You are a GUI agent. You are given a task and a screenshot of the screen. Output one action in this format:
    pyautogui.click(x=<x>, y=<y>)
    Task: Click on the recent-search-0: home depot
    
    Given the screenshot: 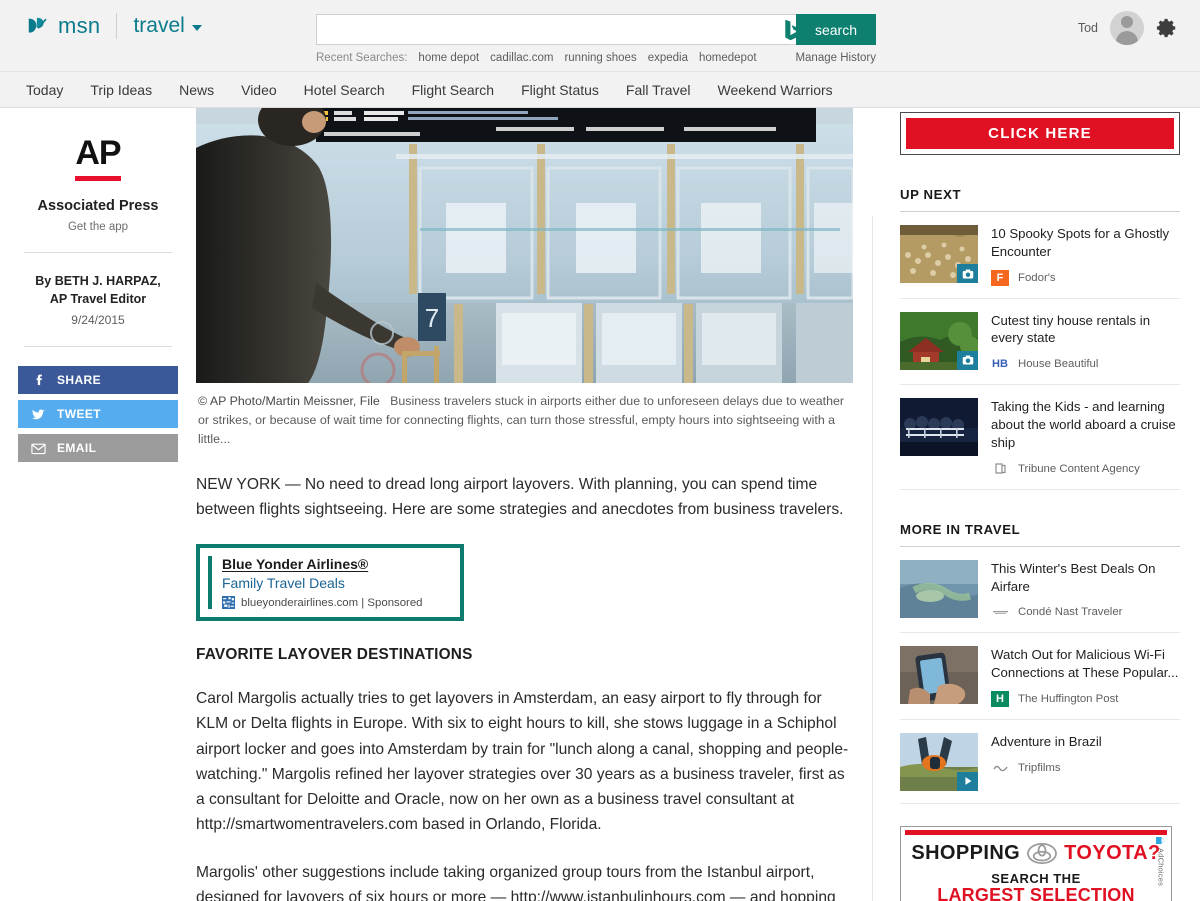 What is the action you would take?
    pyautogui.click(x=448, y=58)
    